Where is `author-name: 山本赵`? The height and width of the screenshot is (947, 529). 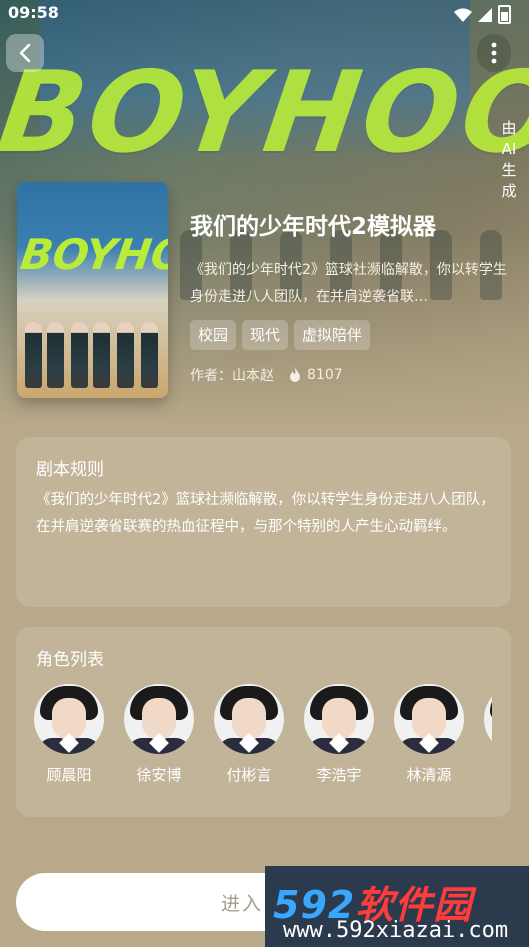 author-name: 山本赵 is located at coordinates (253, 375).